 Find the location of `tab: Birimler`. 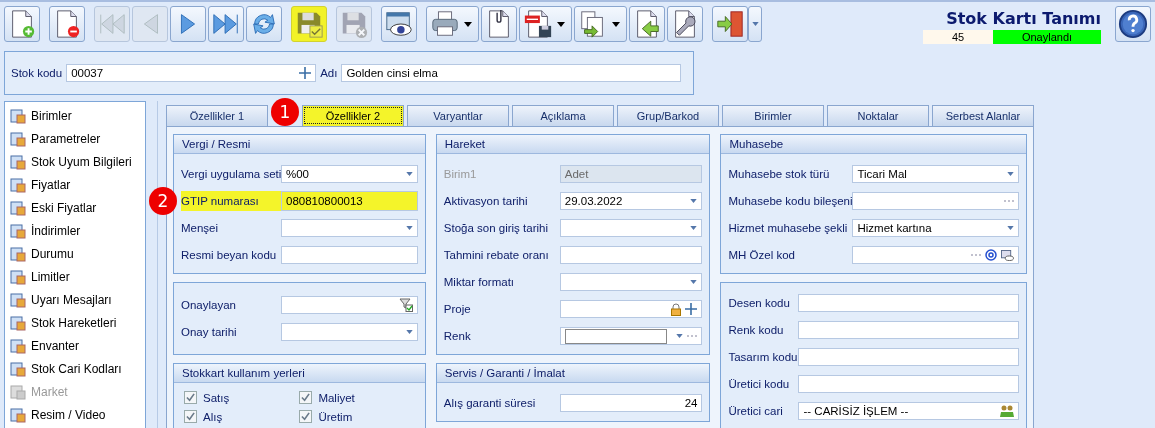

tab: Birimler is located at coordinates (773, 115).